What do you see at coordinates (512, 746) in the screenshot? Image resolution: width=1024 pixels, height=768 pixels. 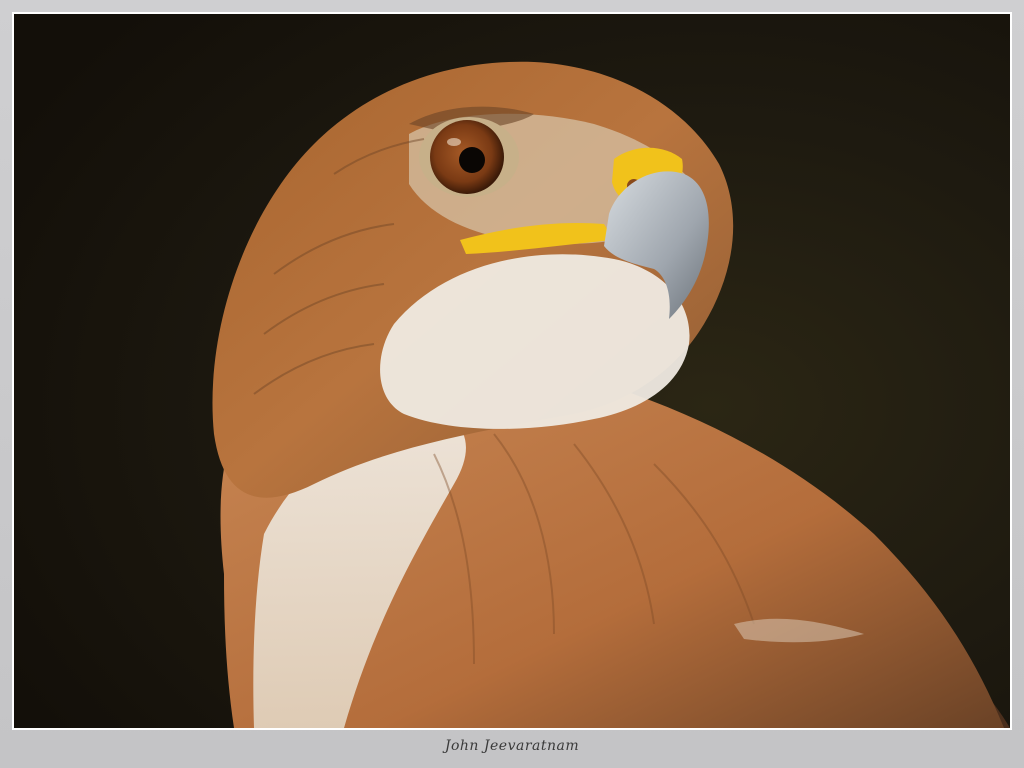 I see `photographer-signature: John Jeevaratnam` at bounding box center [512, 746].